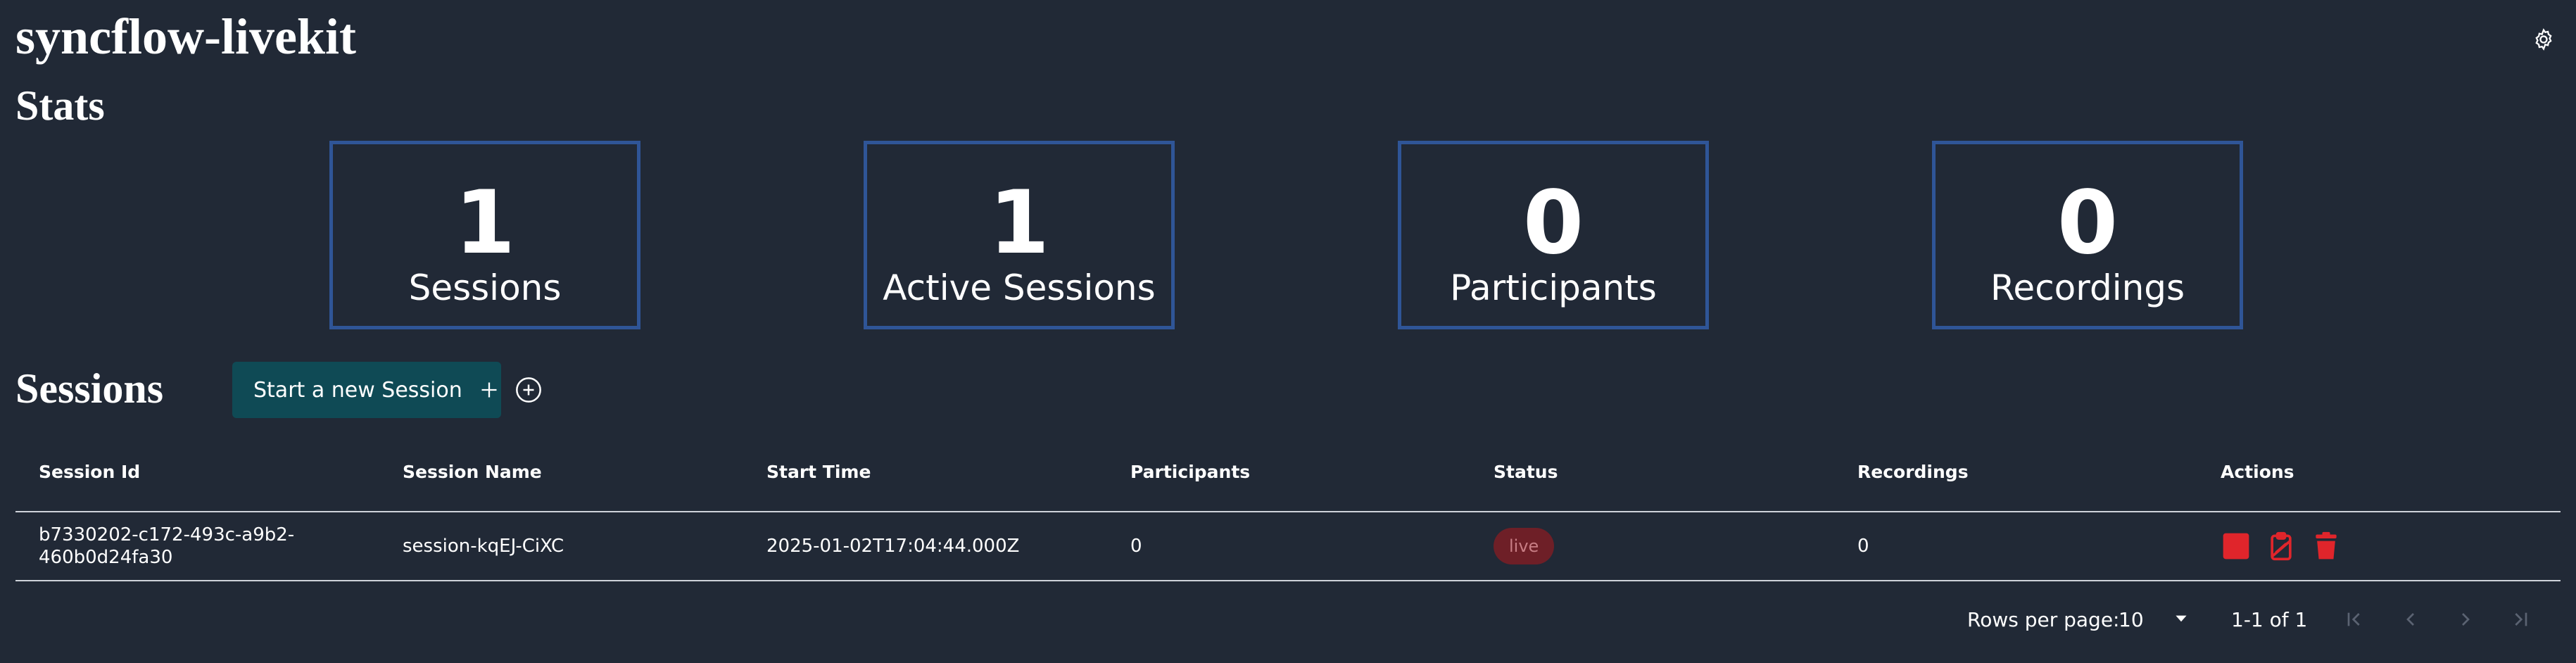 Image resolution: width=2576 pixels, height=663 pixels. What do you see at coordinates (2269, 619) in the screenshot?
I see `pagination-range: 1-1 of 1` at bounding box center [2269, 619].